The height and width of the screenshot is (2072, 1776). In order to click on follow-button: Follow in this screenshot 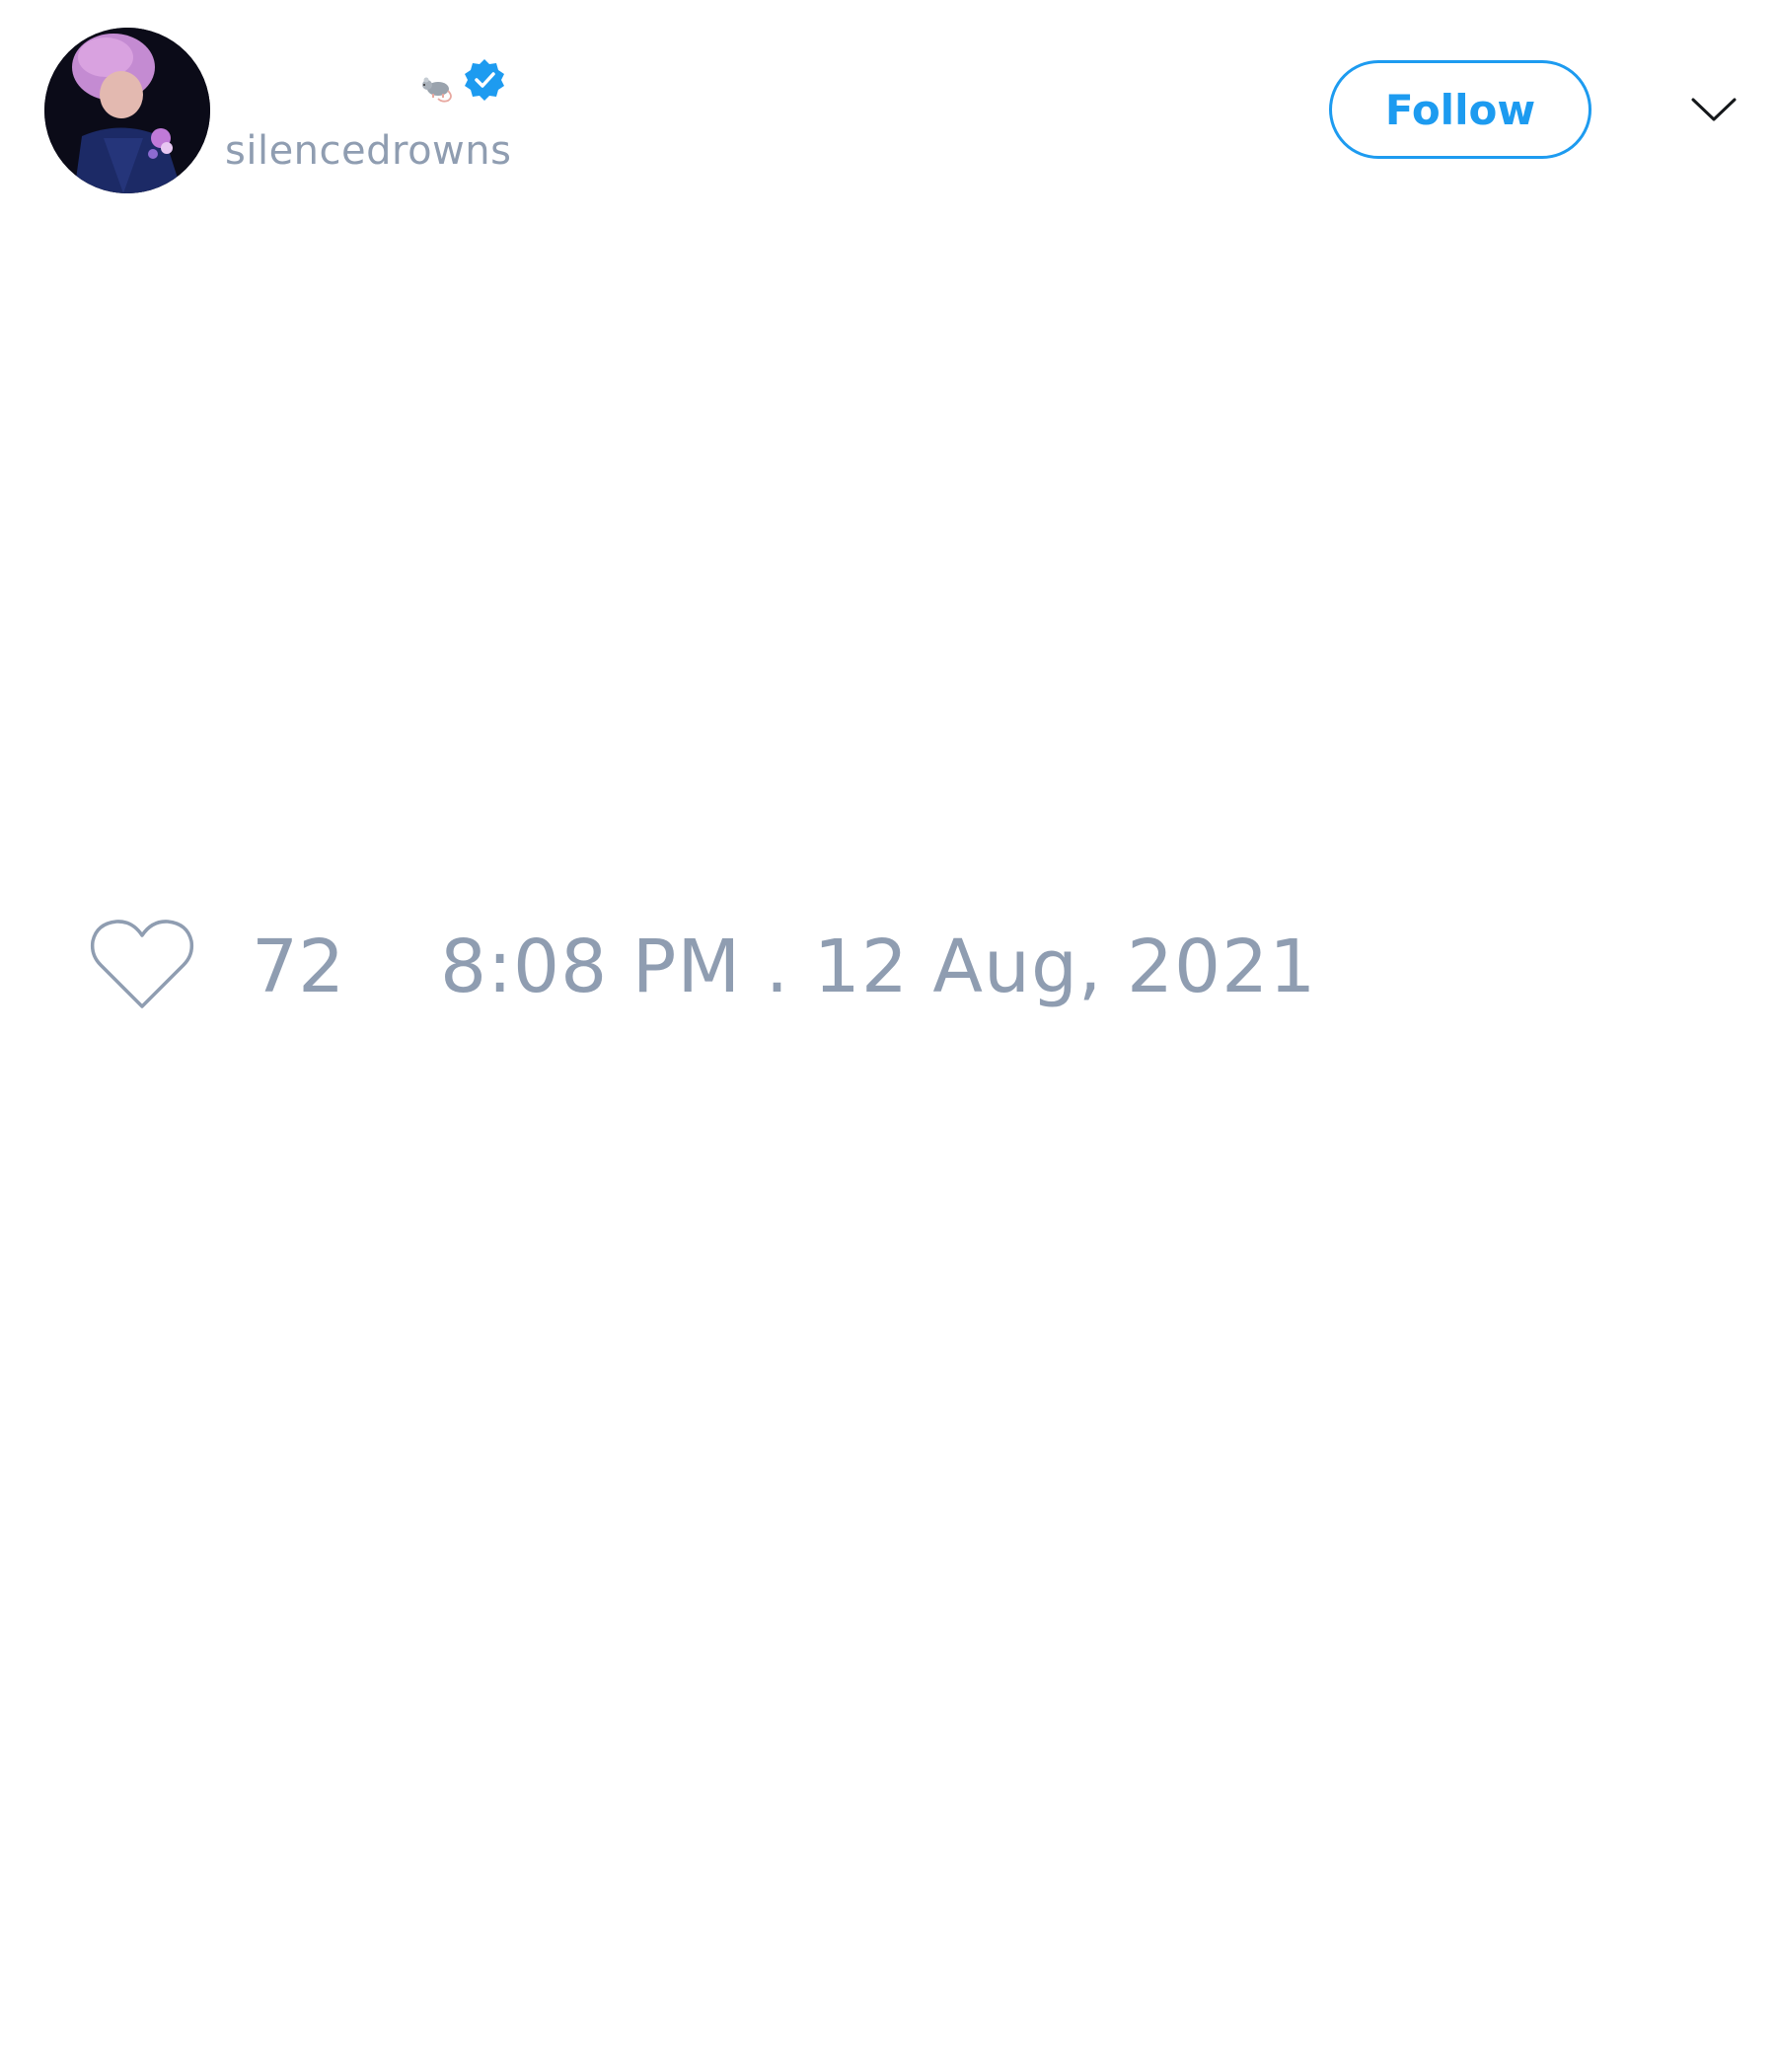, I will do `click(1460, 110)`.